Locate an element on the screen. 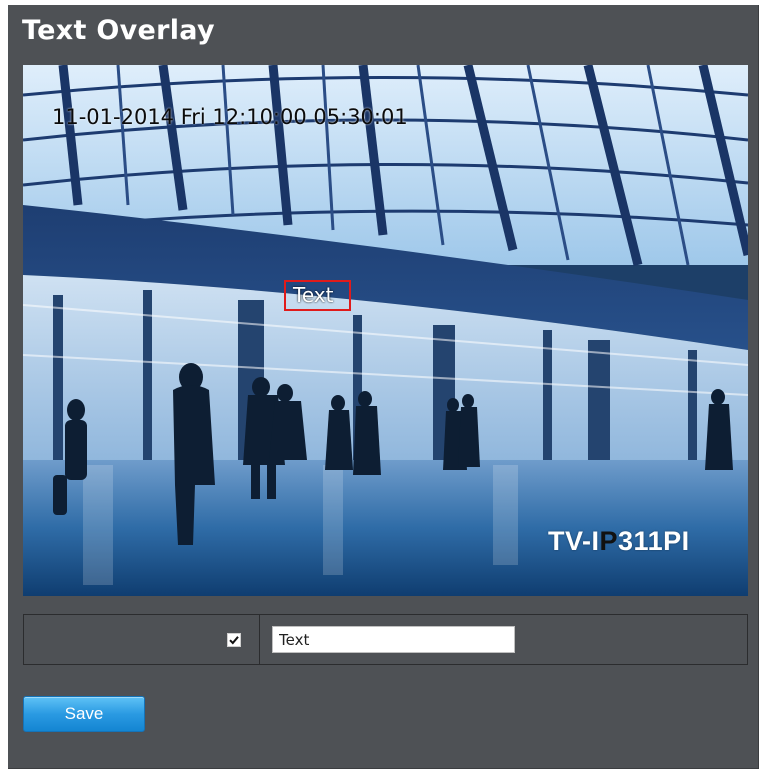 The image size is (766, 772). checkmark-icon is located at coordinates (234, 639).